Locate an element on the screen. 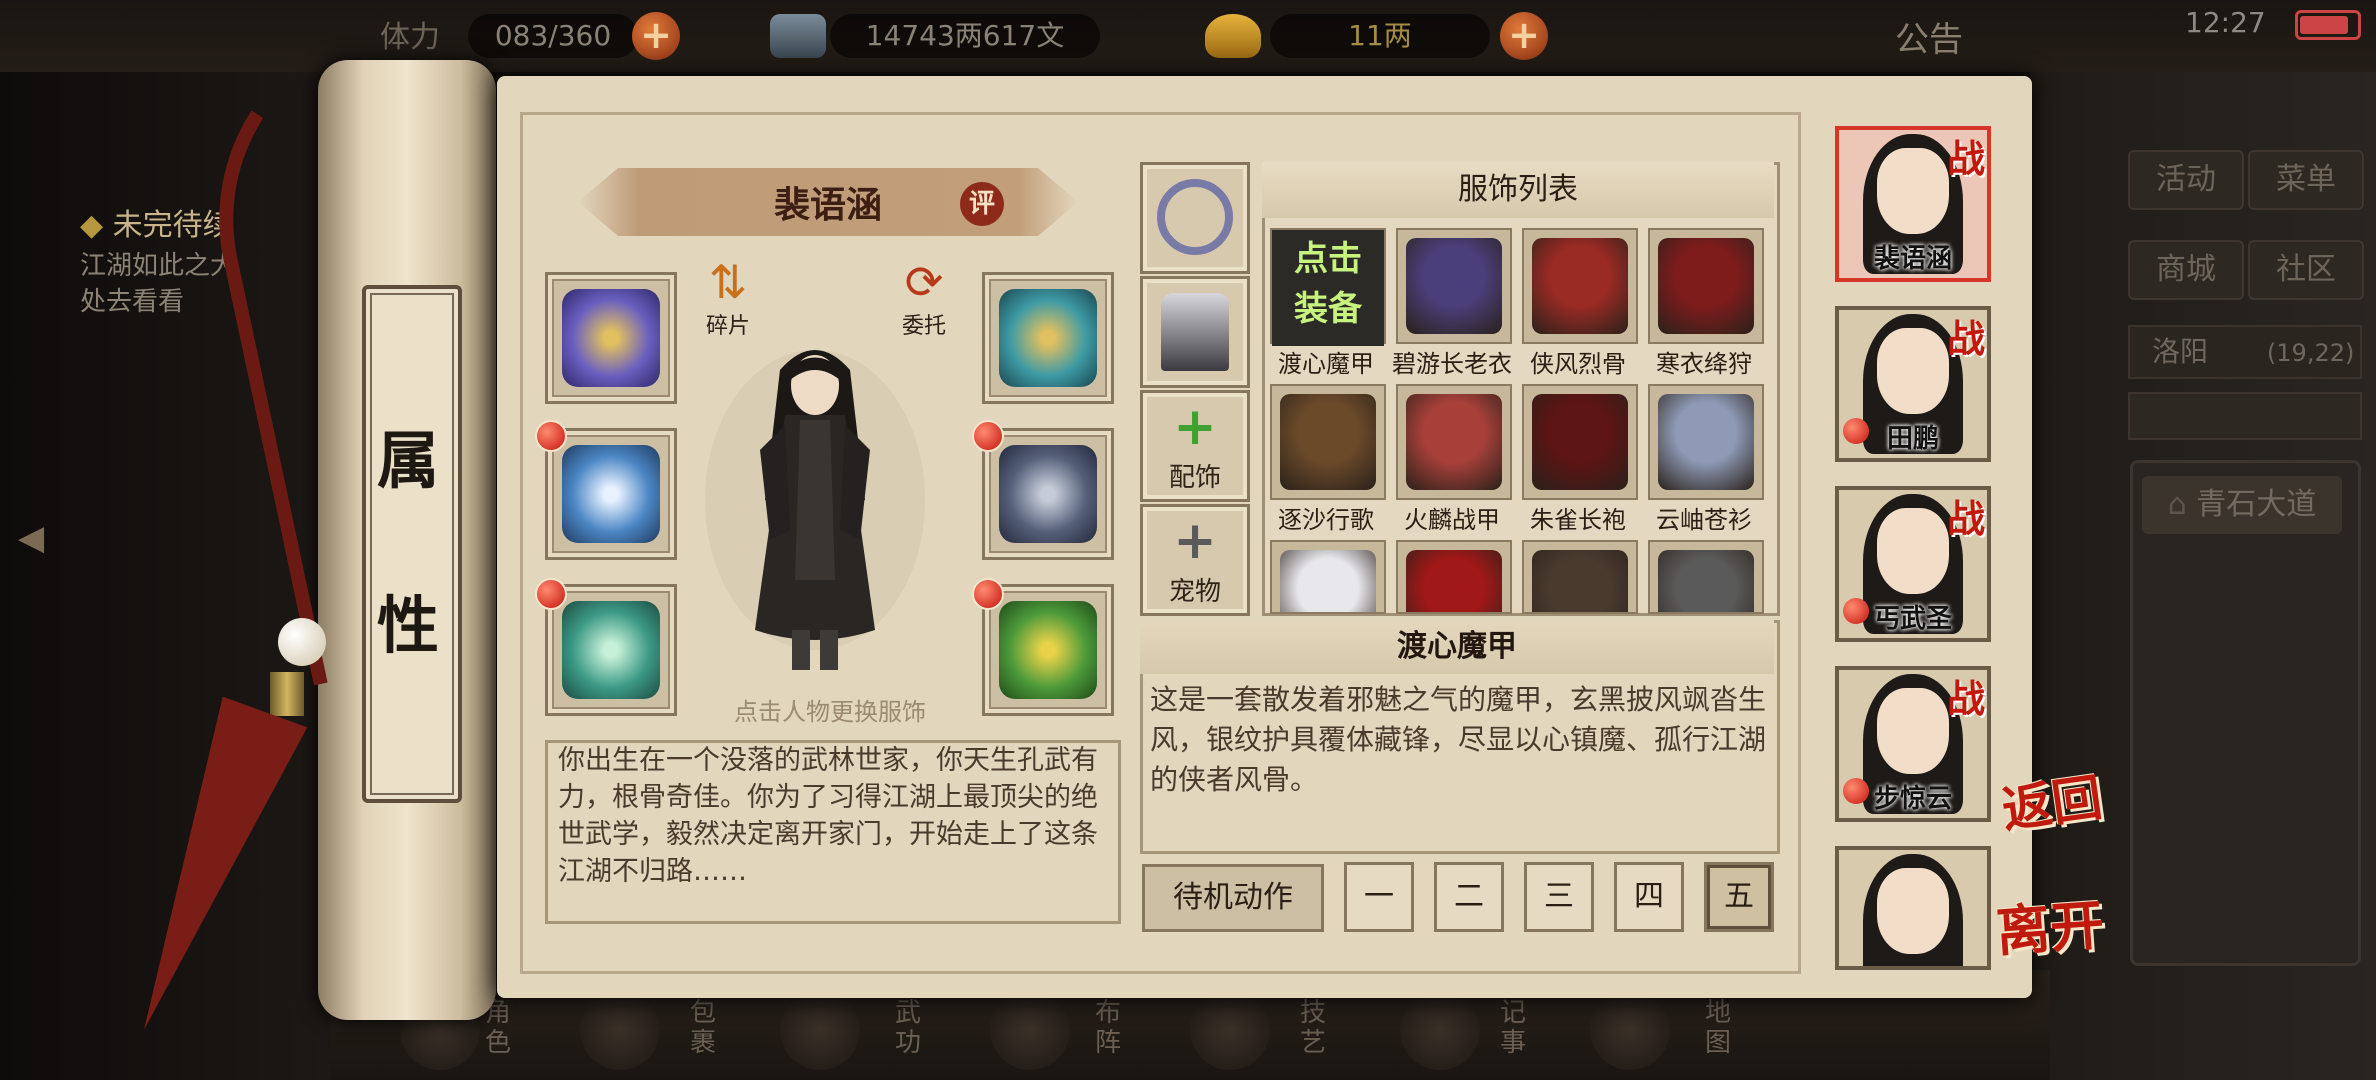 This screenshot has height=1080, width=2376. outfit-name: 寒衣绛狩 is located at coordinates (1704, 364).